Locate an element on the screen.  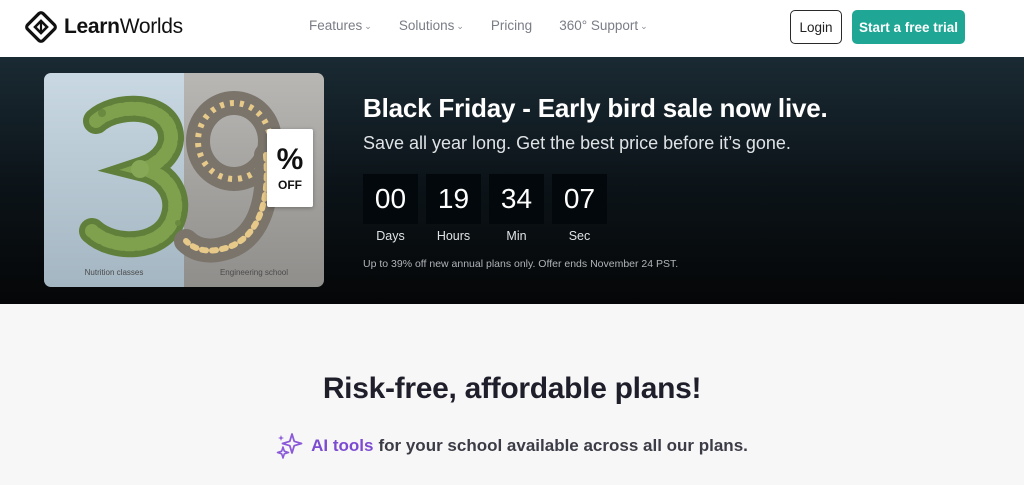
countdown-days: 00 Days is located at coordinates (390, 208).